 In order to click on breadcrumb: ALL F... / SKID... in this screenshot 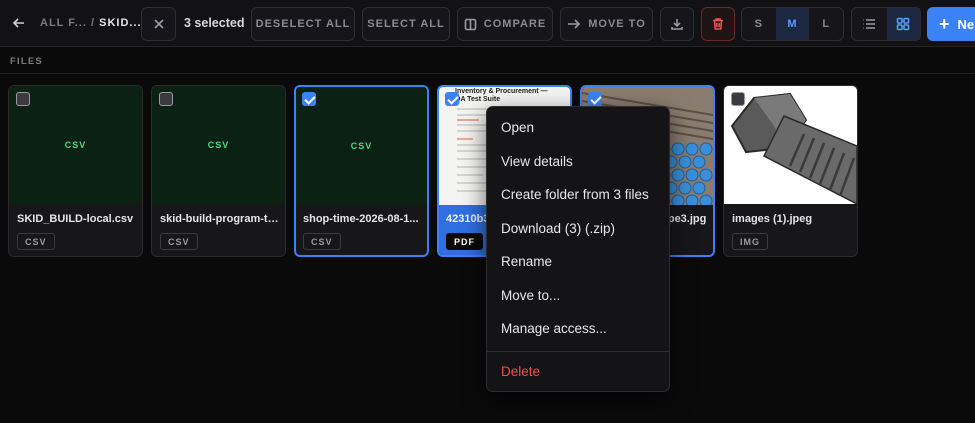, I will do `click(91, 23)`.